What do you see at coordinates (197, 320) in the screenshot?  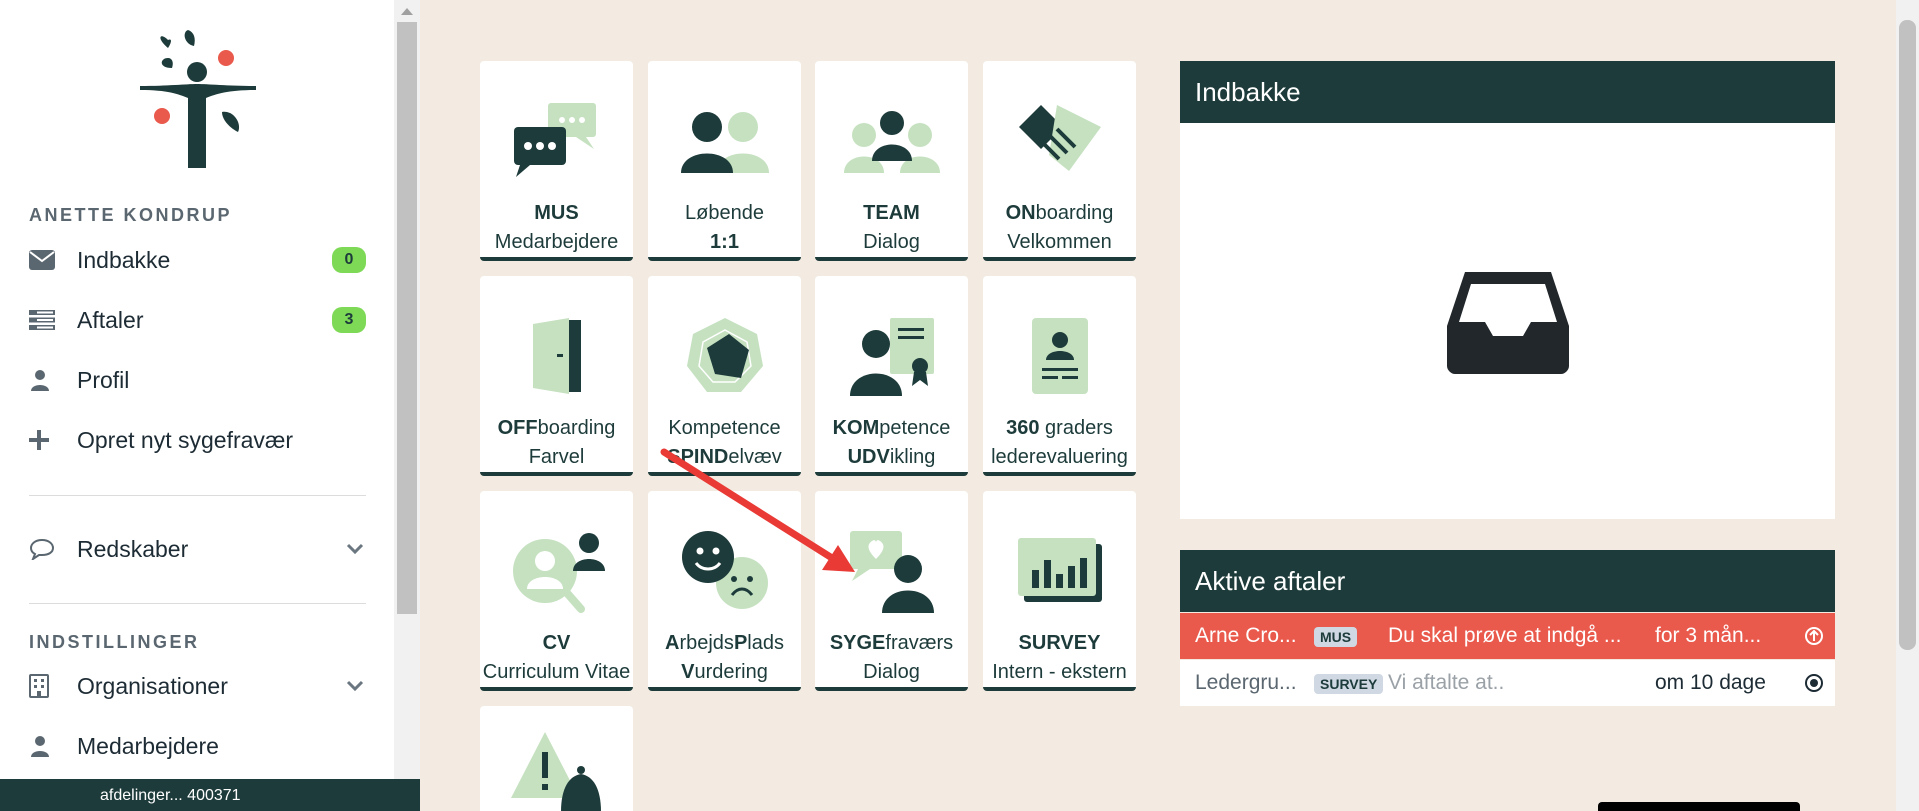 I see `nav-appointments: Aftaler 3` at bounding box center [197, 320].